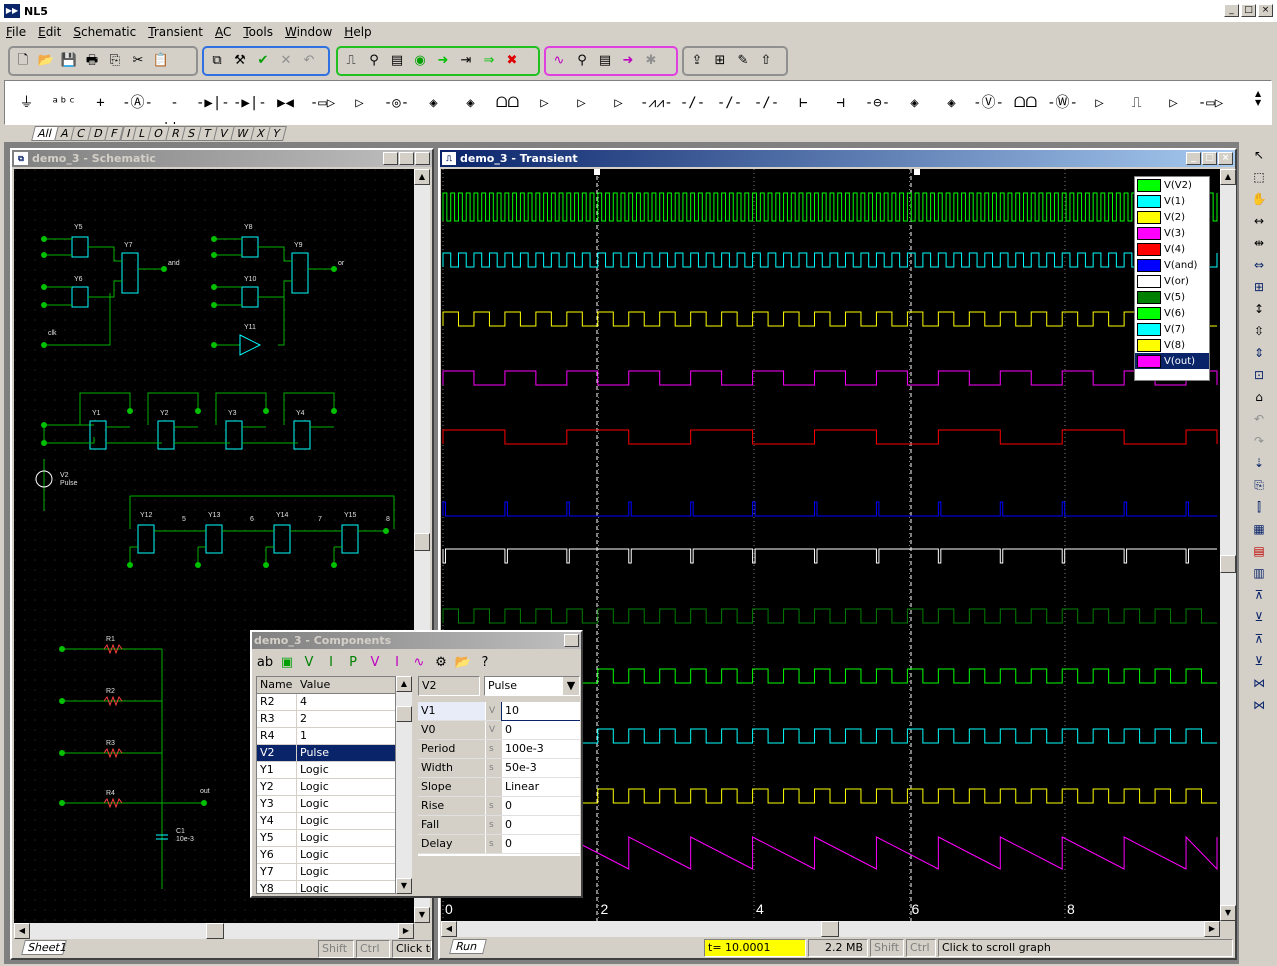 This screenshot has height=966, width=1277. What do you see at coordinates (215, 931) in the screenshot?
I see `hscroll-thumb` at bounding box center [215, 931].